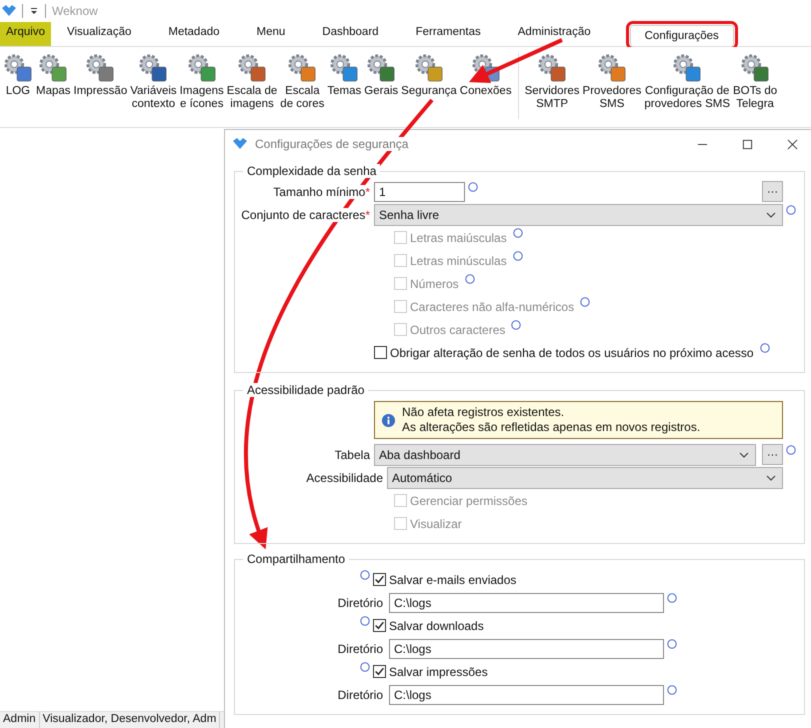  What do you see at coordinates (458, 261) in the screenshot?
I see `checkbox-label: Letras minúsculas` at bounding box center [458, 261].